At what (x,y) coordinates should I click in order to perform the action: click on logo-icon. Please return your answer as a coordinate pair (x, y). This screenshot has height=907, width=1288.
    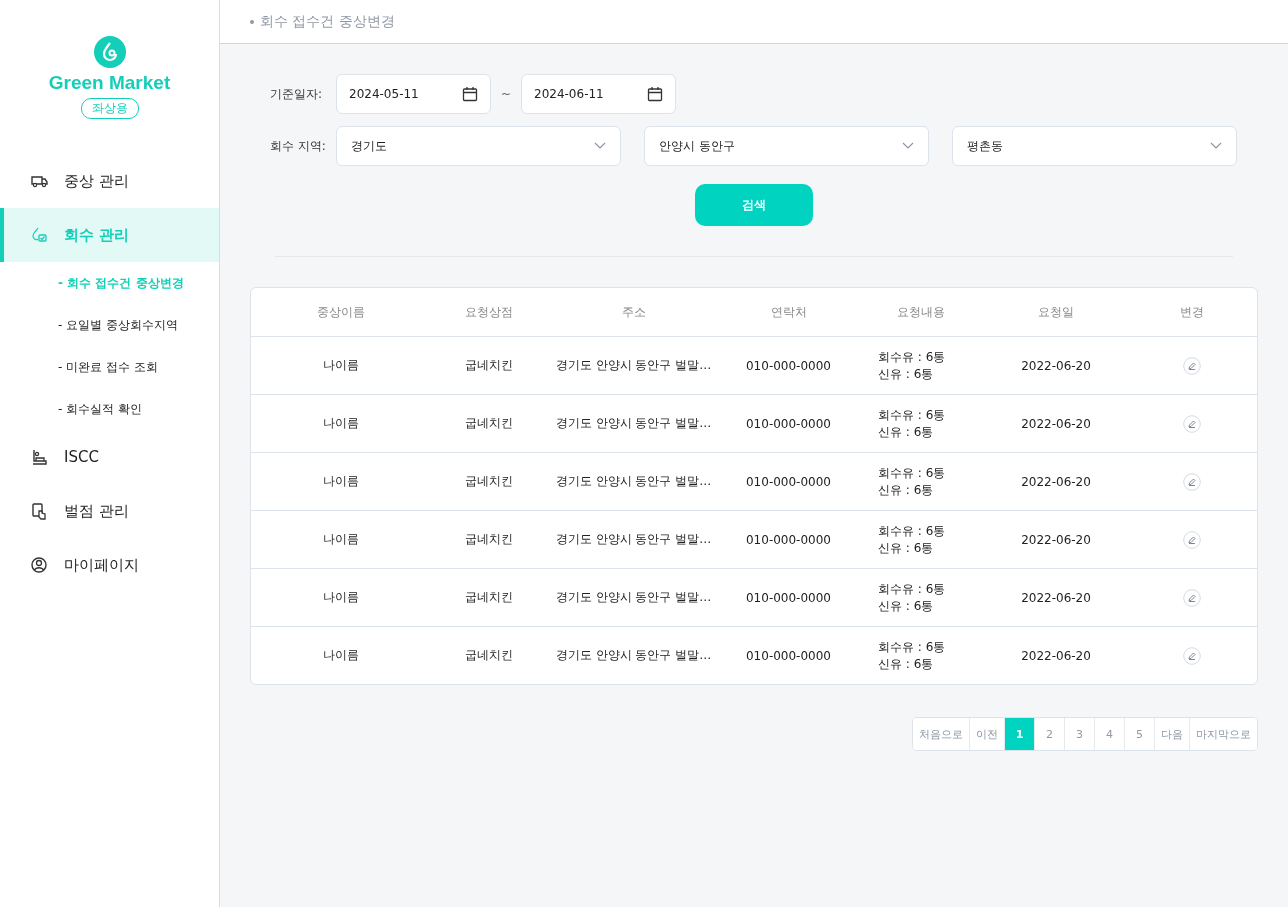
    Looking at the image, I should click on (109, 52).